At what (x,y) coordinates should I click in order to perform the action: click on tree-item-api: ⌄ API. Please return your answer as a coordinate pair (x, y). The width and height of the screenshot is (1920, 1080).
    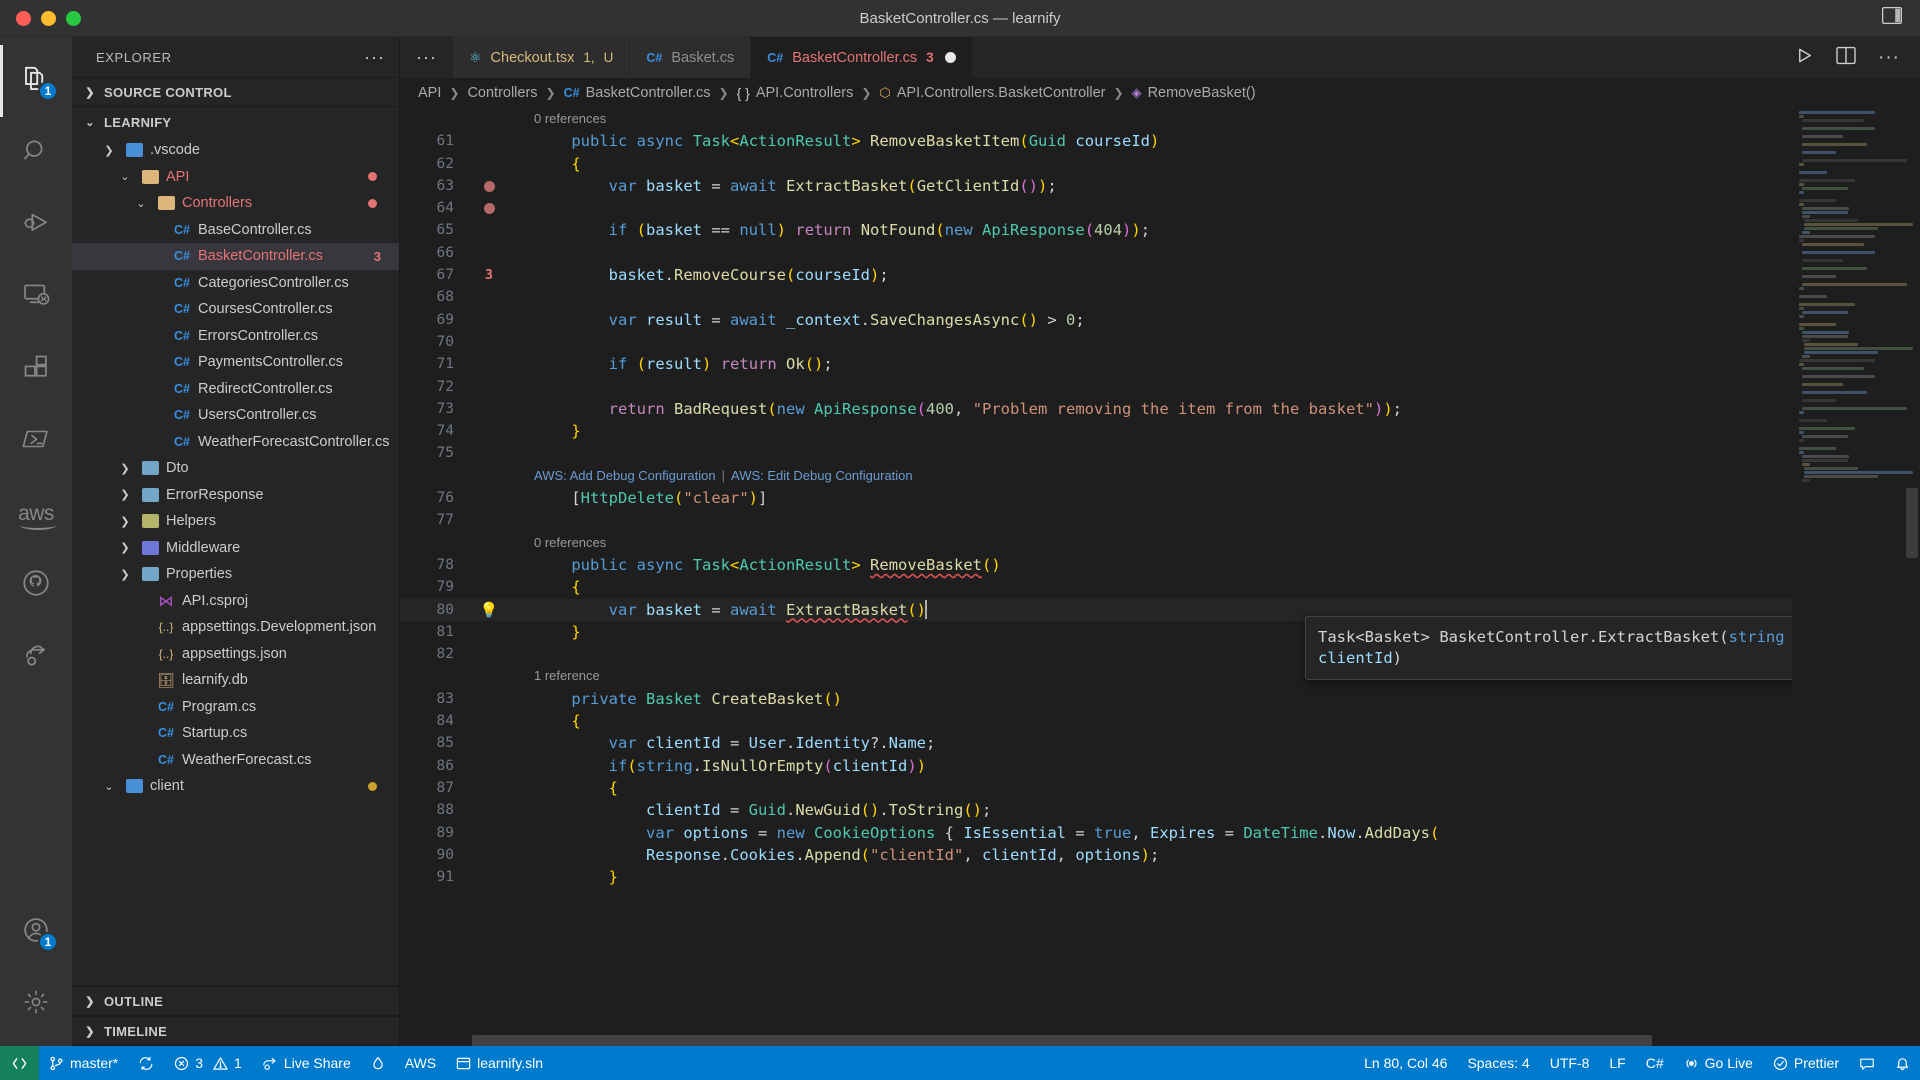
    Looking at the image, I should click on (235, 177).